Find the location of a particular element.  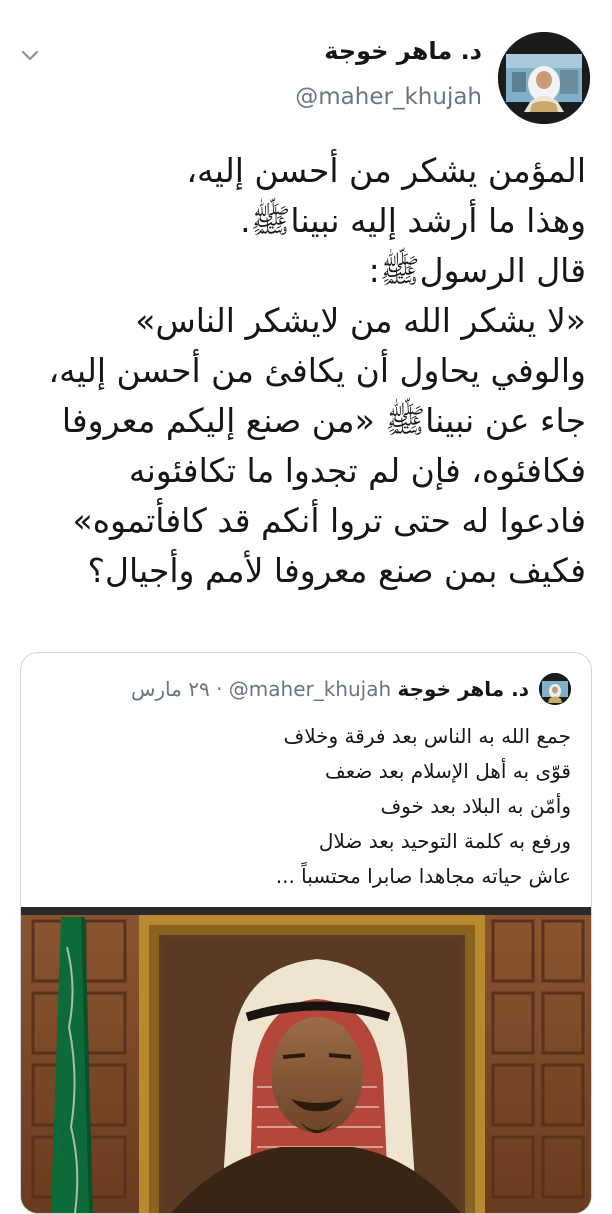

quoted-text-line: جمع الله به الناس بعد فرقة وخلاف is located at coordinates (427, 736).